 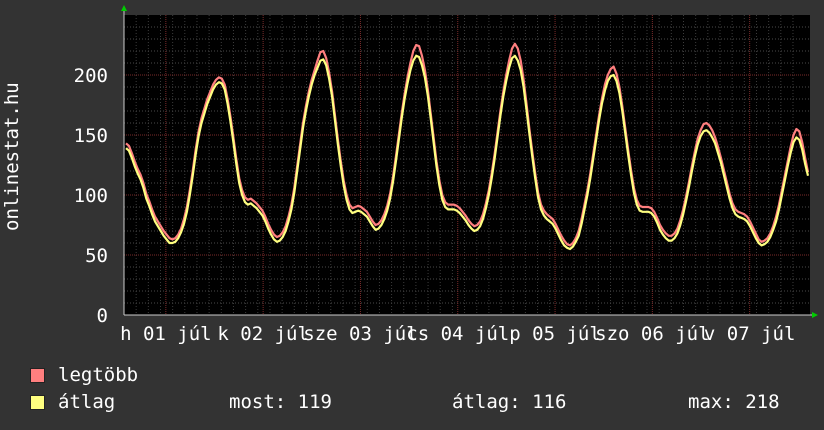 What do you see at coordinates (91, 76) in the screenshot?
I see `y-tick-label: 200` at bounding box center [91, 76].